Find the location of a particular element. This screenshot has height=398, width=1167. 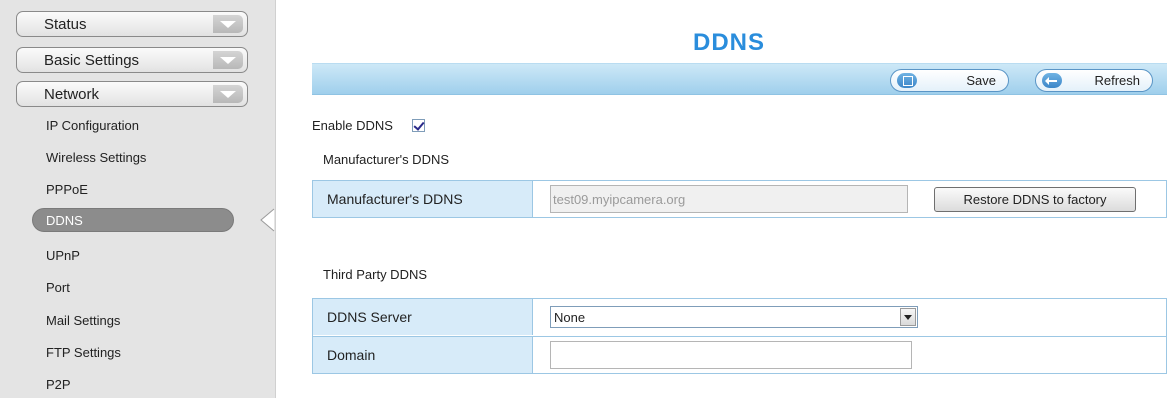

refresh-button-label: Refresh is located at coordinates (1117, 80).